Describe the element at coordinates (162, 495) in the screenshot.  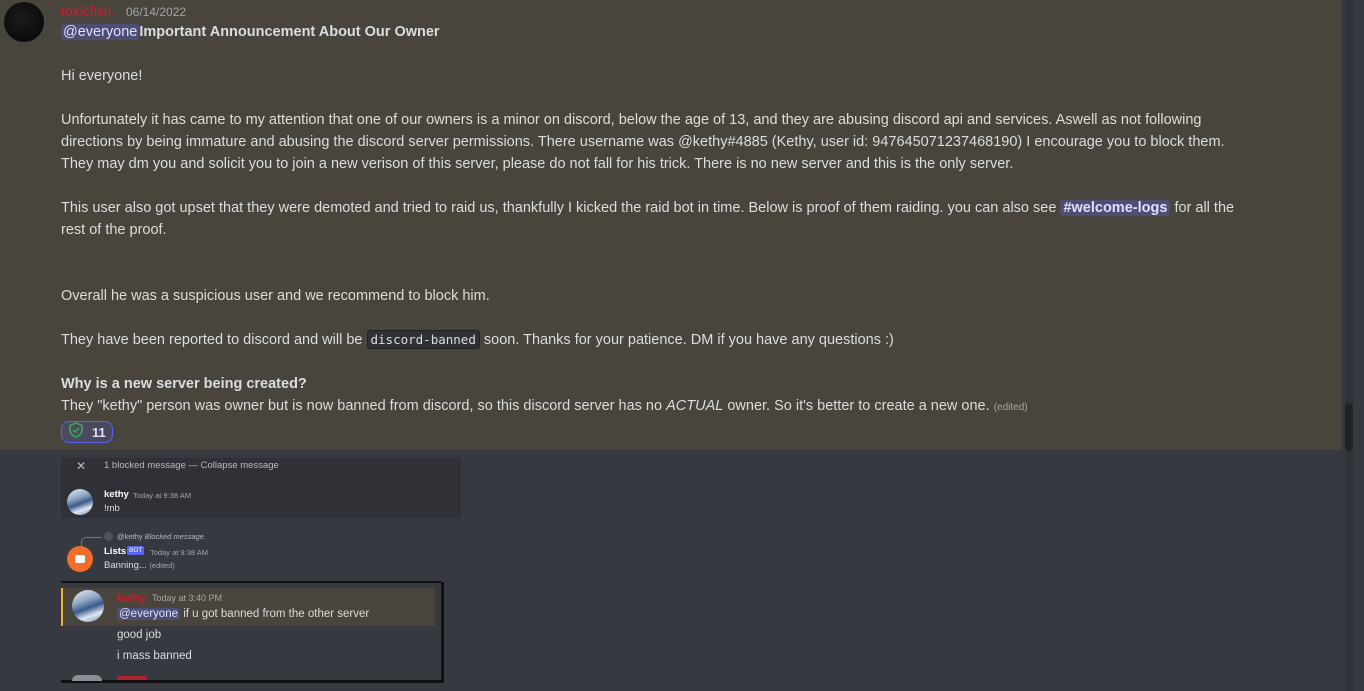
I see `kethy-time-small: Today at 9:38 AM` at that location.